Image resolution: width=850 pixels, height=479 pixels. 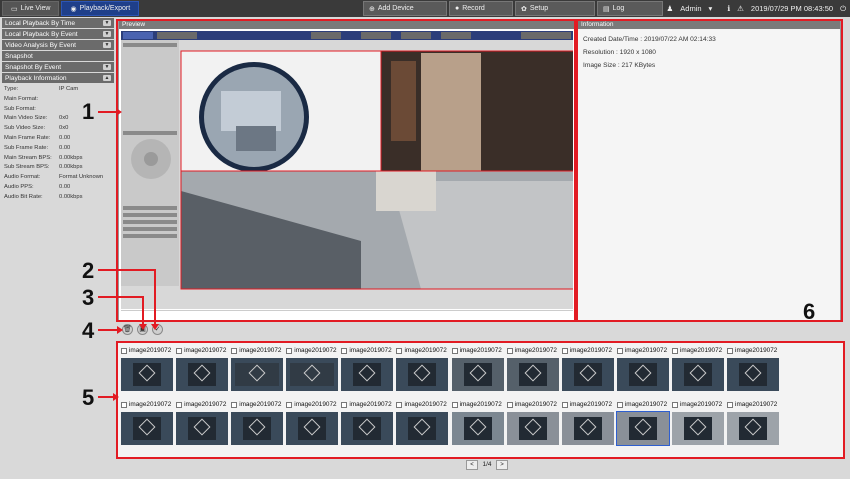 I want to click on callout-number-6: 6, so click(x=809, y=311).